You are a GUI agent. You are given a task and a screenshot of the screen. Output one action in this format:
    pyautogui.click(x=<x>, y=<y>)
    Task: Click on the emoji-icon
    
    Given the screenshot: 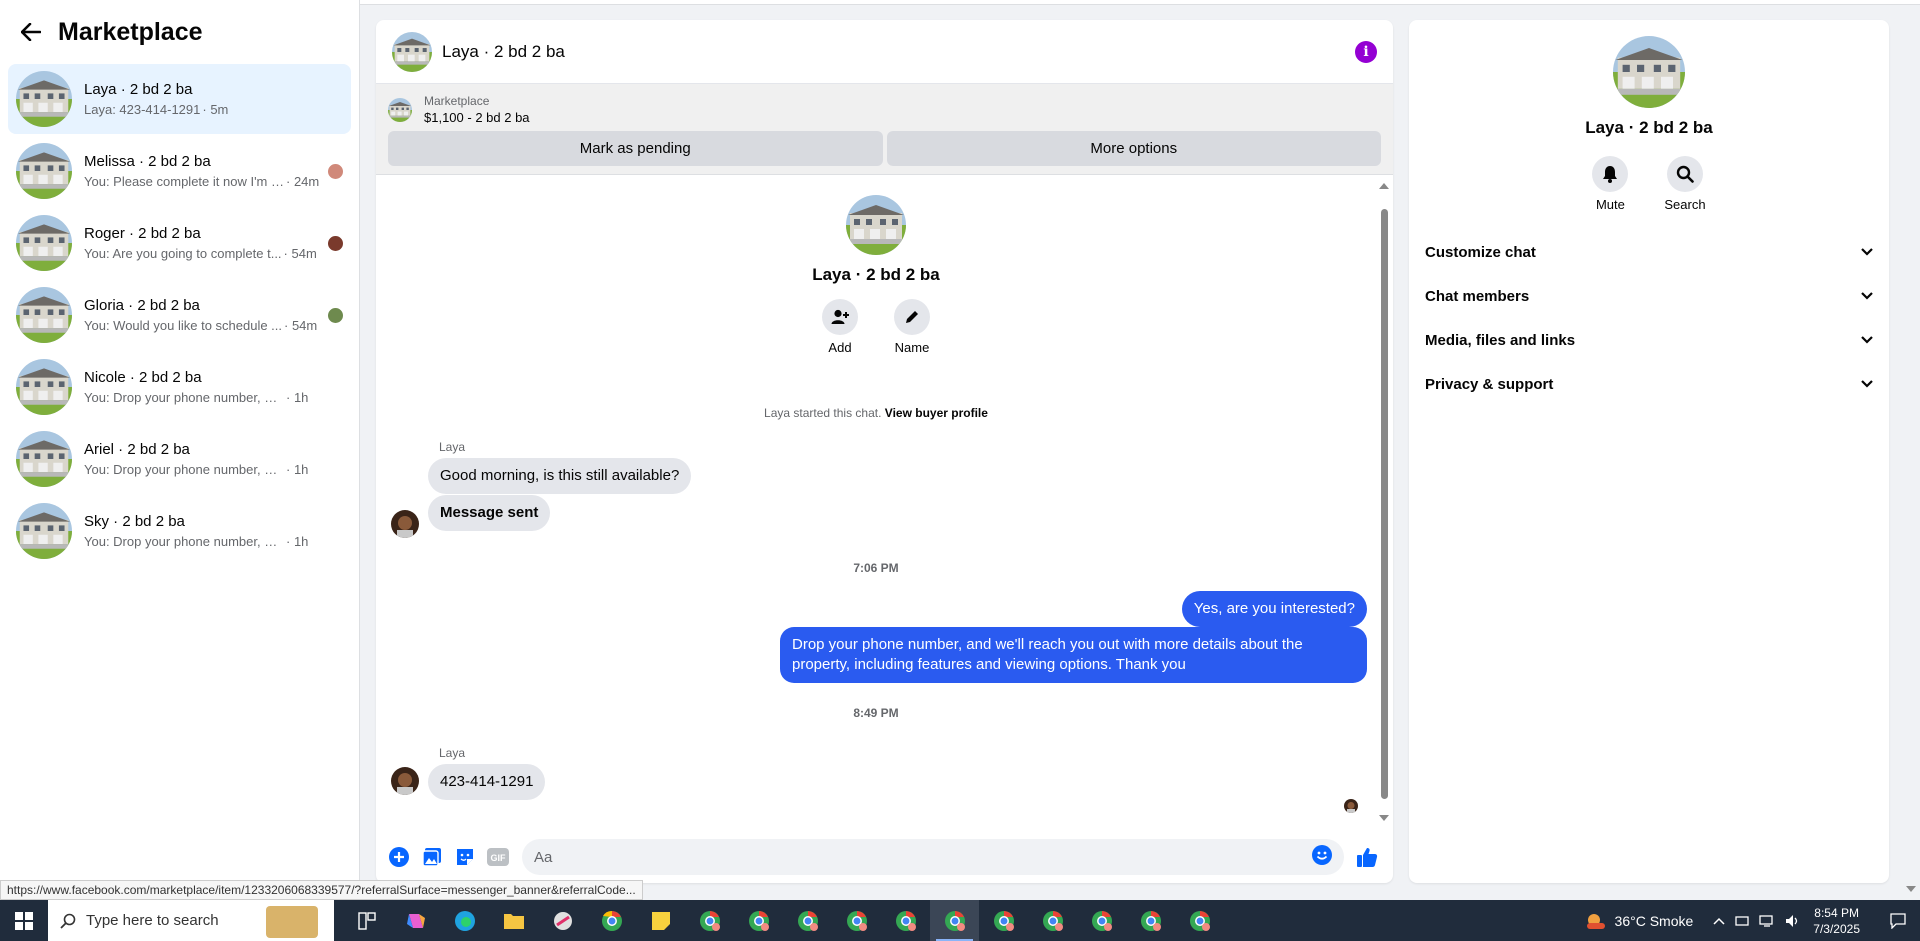 What is the action you would take?
    pyautogui.click(x=1322, y=857)
    